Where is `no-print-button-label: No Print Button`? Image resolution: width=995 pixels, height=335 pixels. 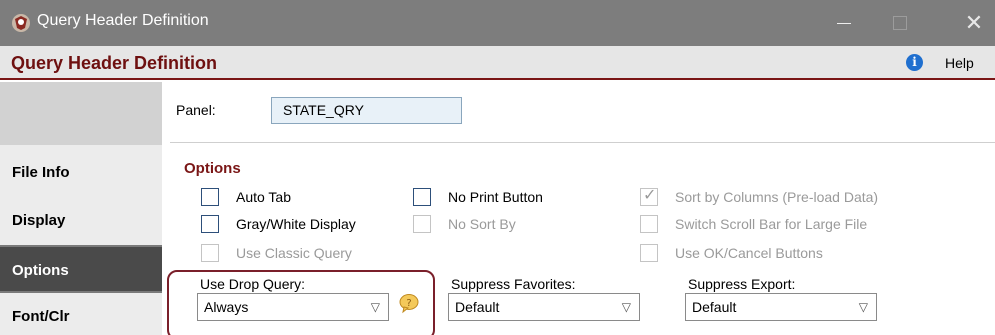
no-print-button-label: No Print Button is located at coordinates (495, 197).